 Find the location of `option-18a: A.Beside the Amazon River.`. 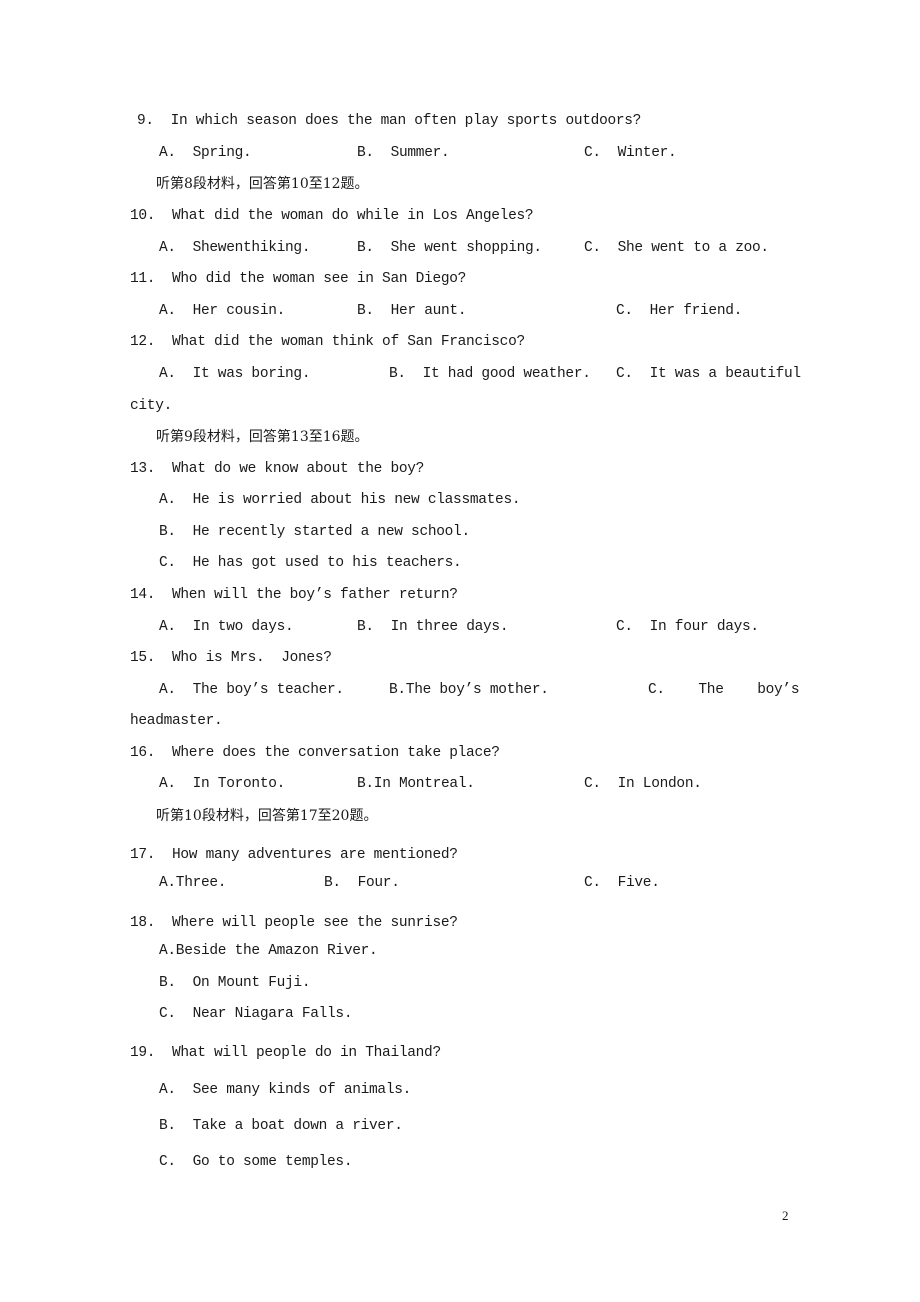

option-18a: A.Beside the Amazon River. is located at coordinates (268, 951).